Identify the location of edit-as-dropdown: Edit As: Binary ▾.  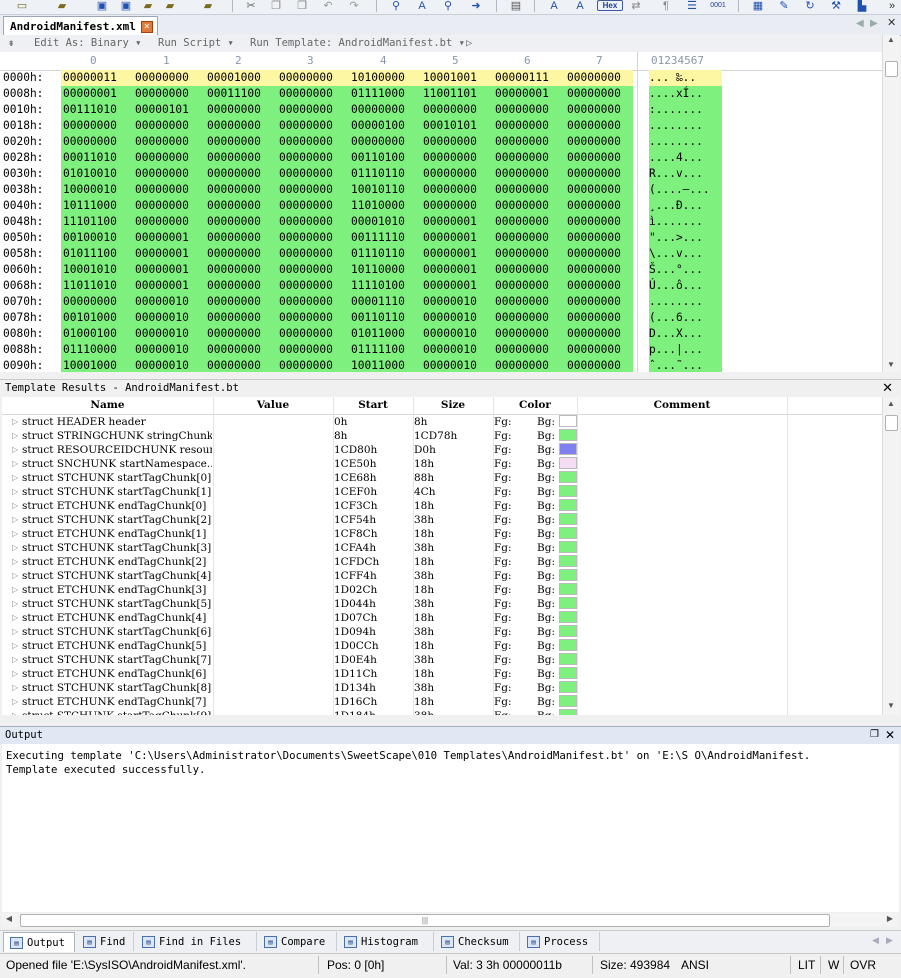
(87, 43).